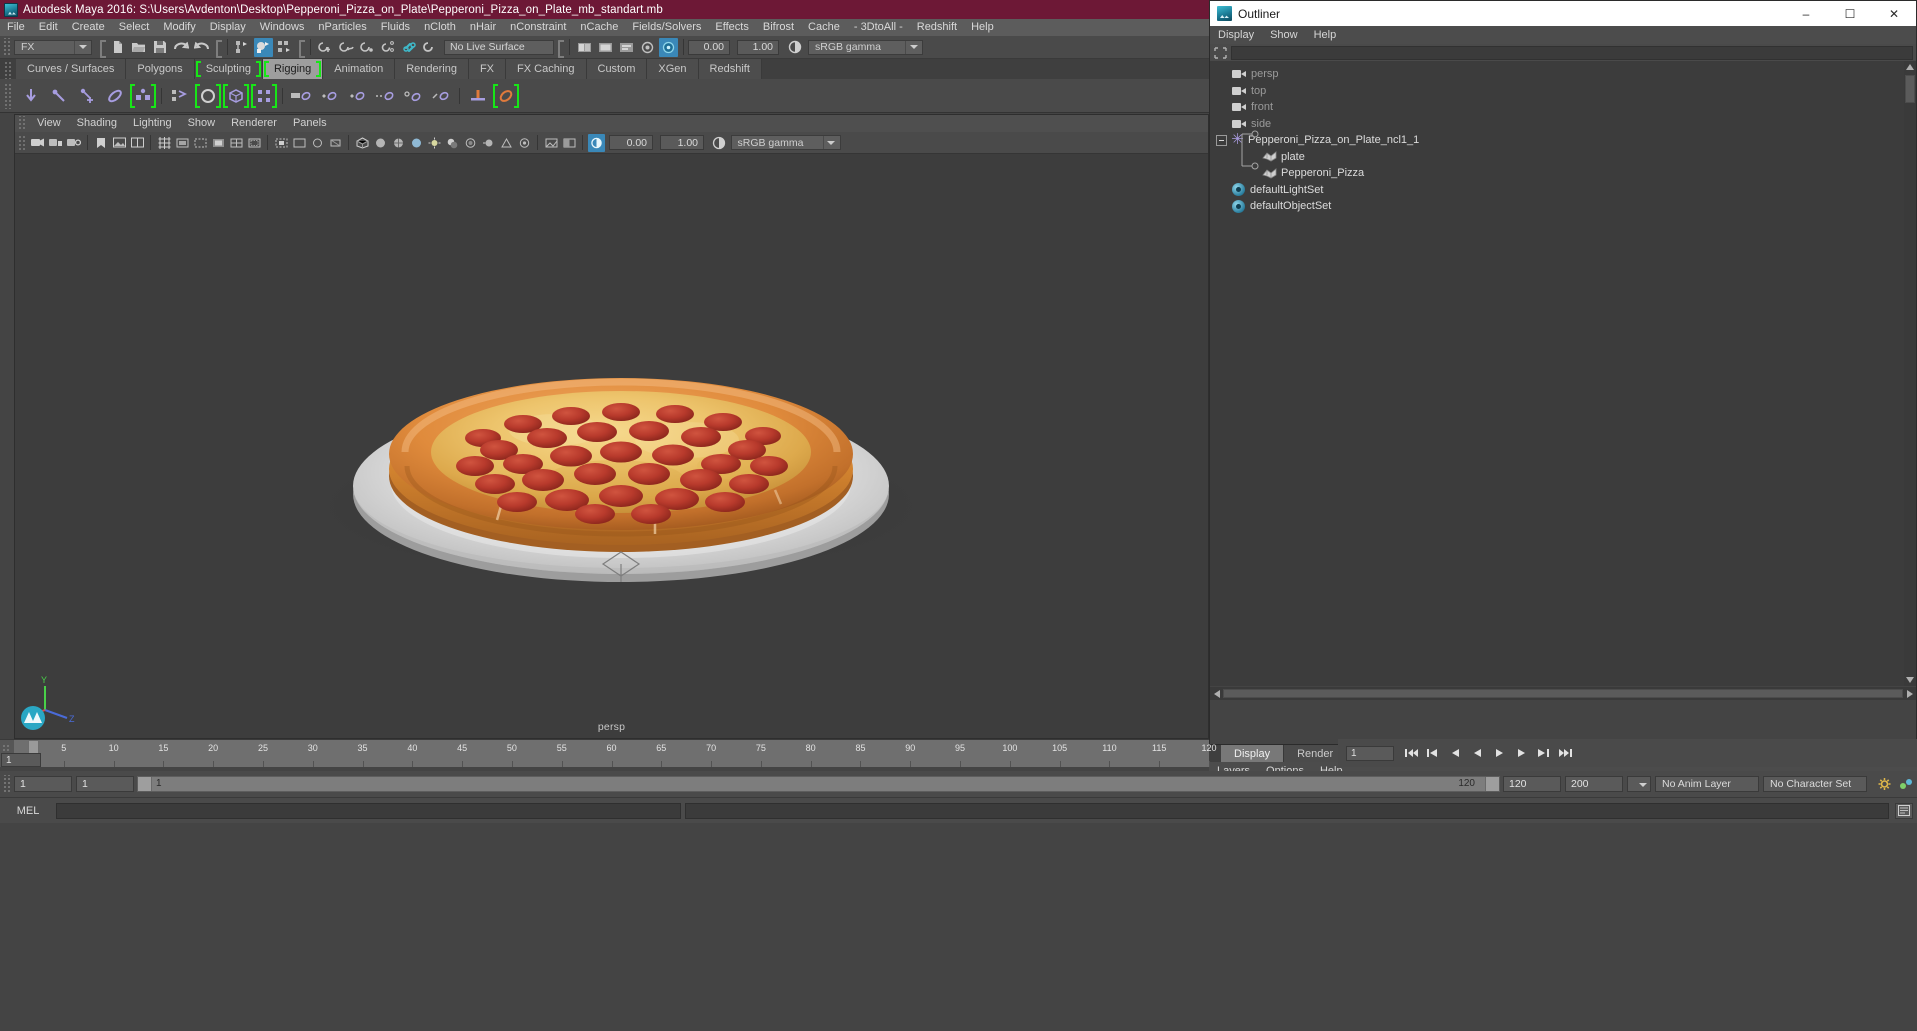 The image size is (1917, 1031). I want to click on shelf-tab-rigging: Rigging, so click(293, 69).